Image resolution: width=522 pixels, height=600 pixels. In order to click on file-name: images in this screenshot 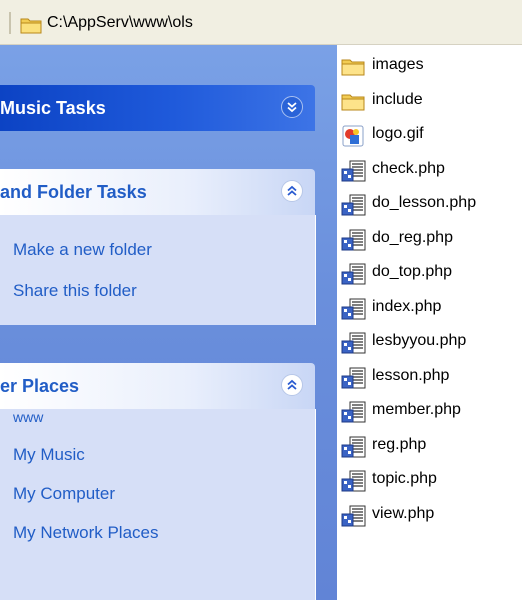, I will do `click(398, 64)`.